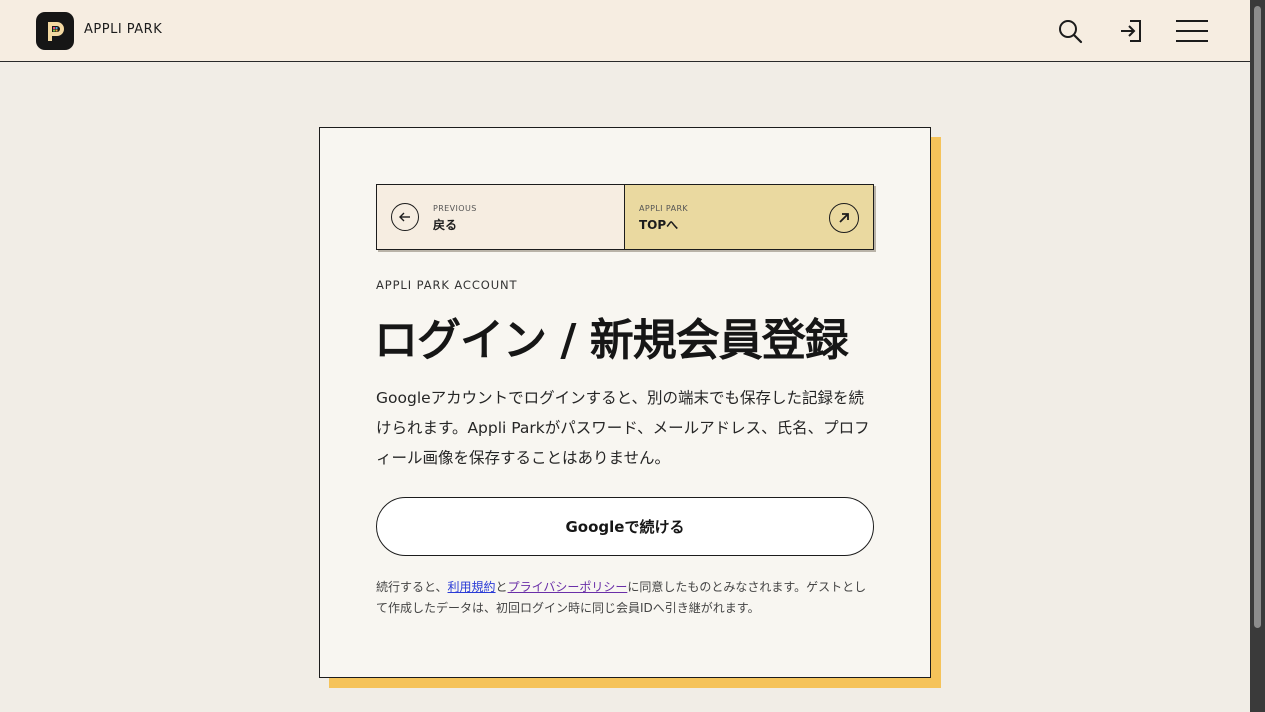 This screenshot has height=712, width=1265. Describe the element at coordinates (405, 217) in the screenshot. I see `arrow-left-icon` at that location.